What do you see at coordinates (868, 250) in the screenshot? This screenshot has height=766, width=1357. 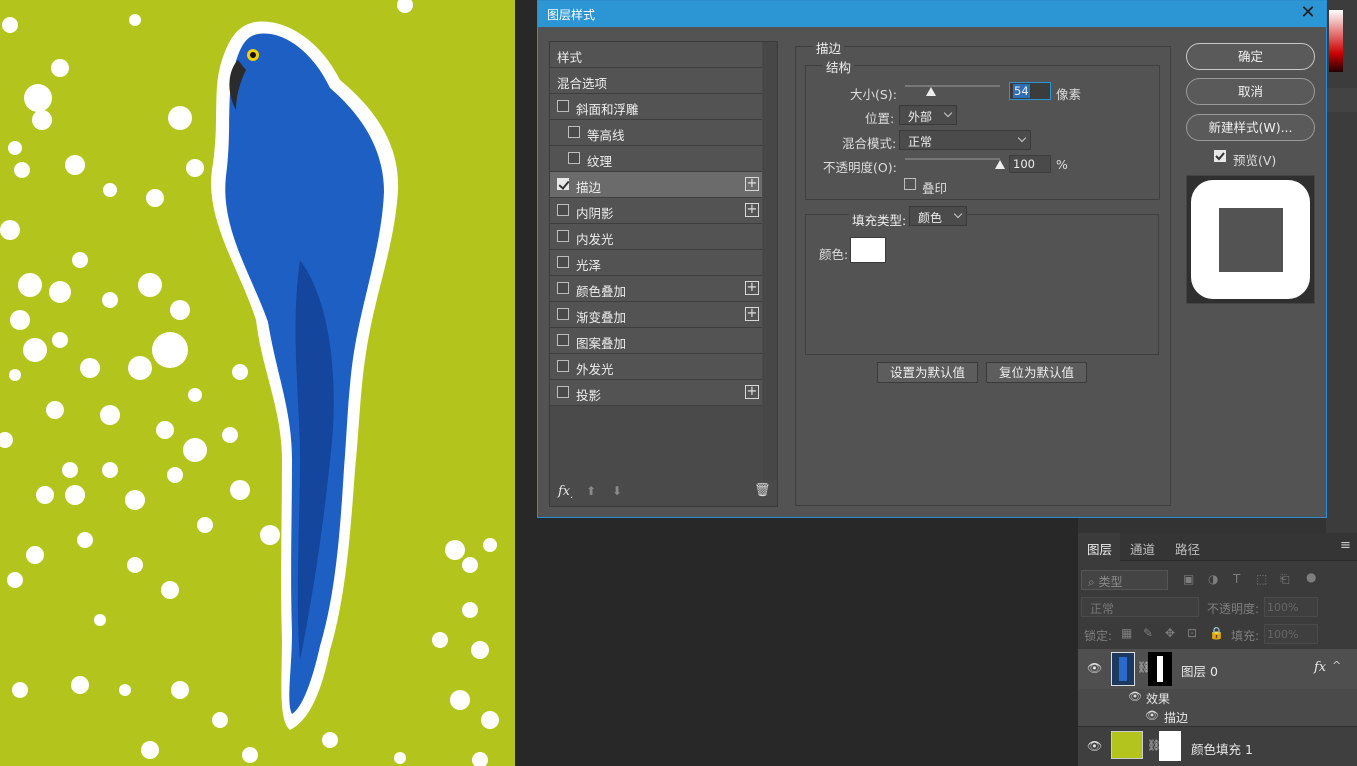 I see `stroke-color-swatch` at bounding box center [868, 250].